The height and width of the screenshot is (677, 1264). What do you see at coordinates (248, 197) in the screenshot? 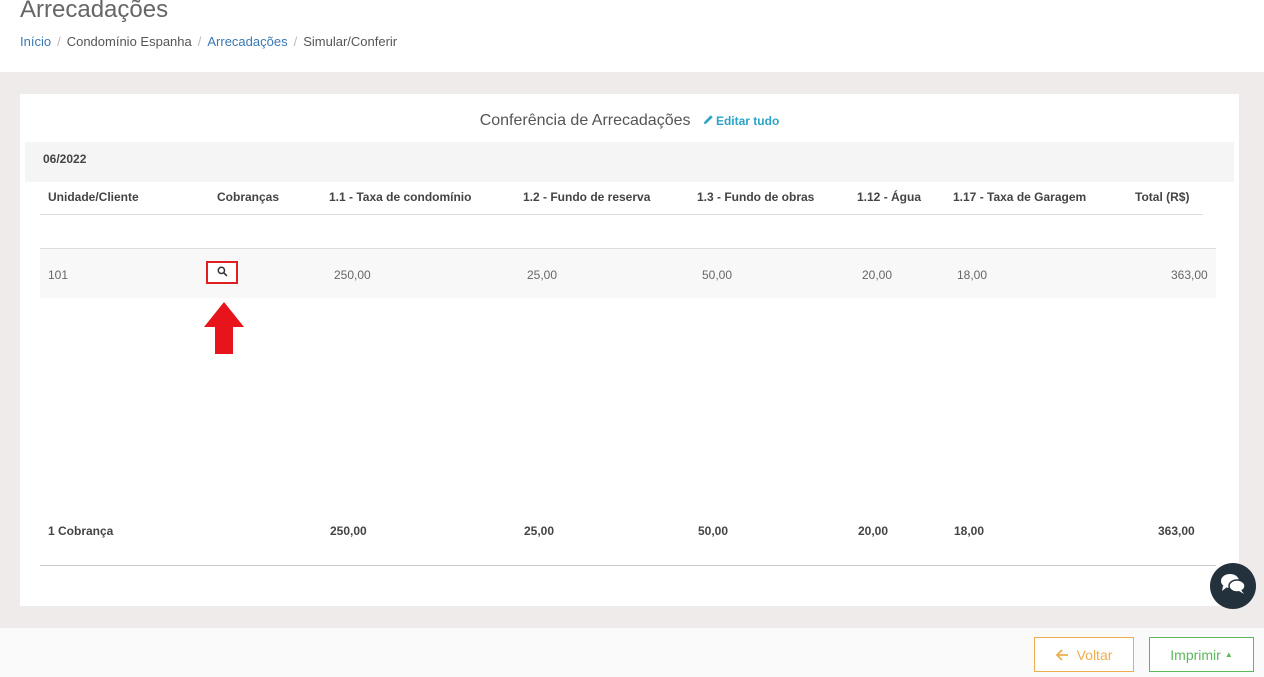
I see `header-cobrancas: Cobranças` at bounding box center [248, 197].